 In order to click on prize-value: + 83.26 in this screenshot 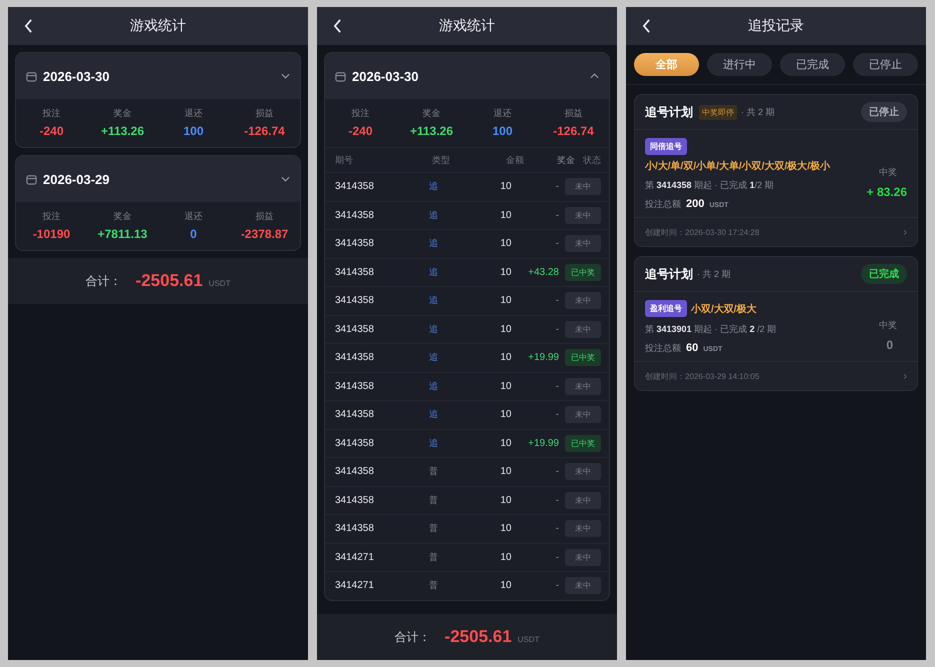, I will do `click(886, 192)`.